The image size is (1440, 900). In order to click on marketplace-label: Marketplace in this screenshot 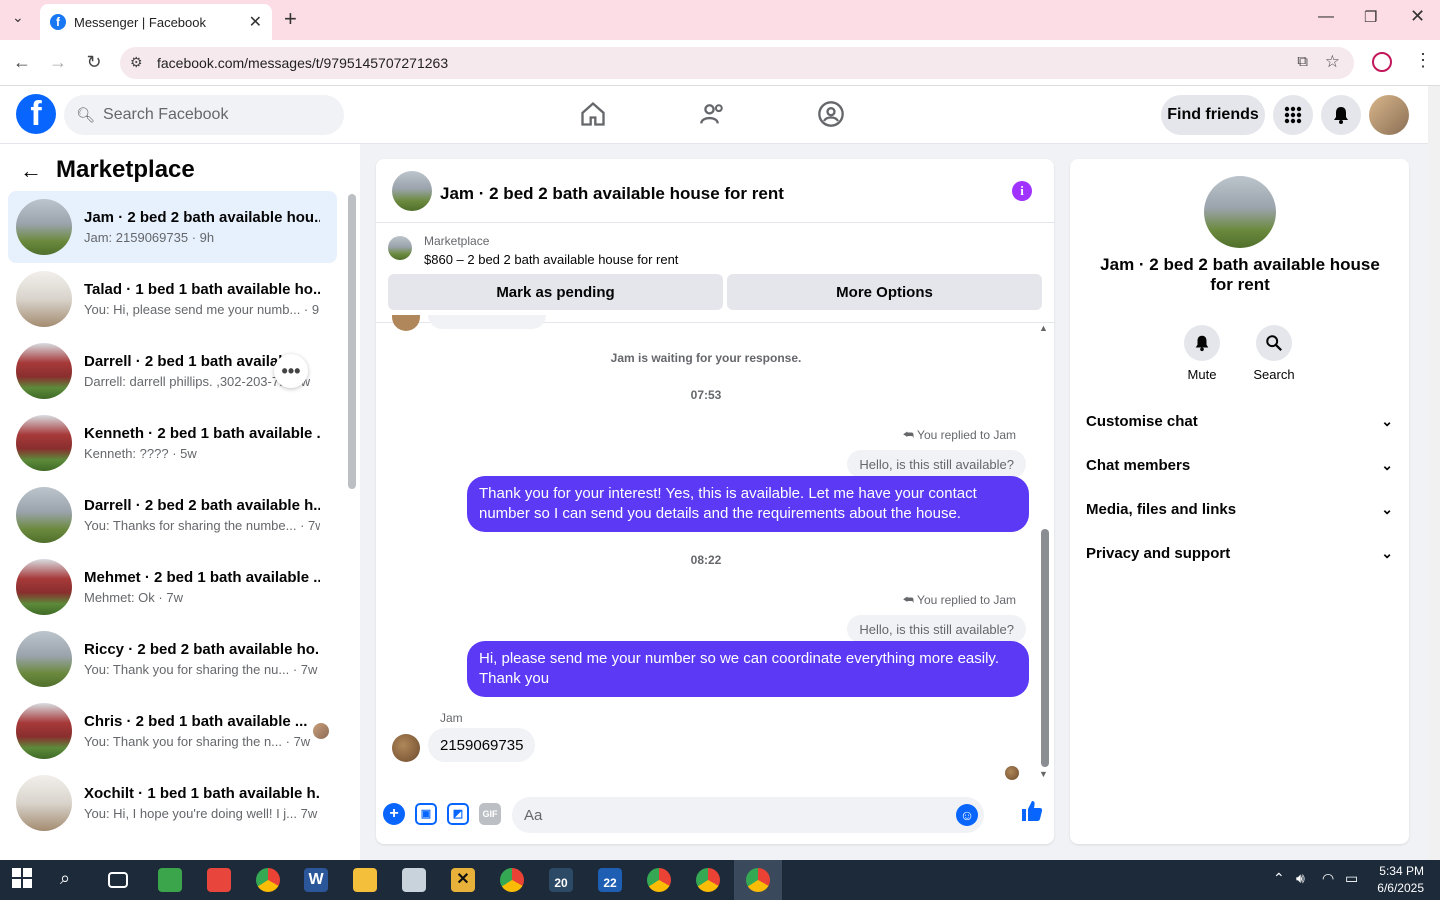, I will do `click(457, 241)`.